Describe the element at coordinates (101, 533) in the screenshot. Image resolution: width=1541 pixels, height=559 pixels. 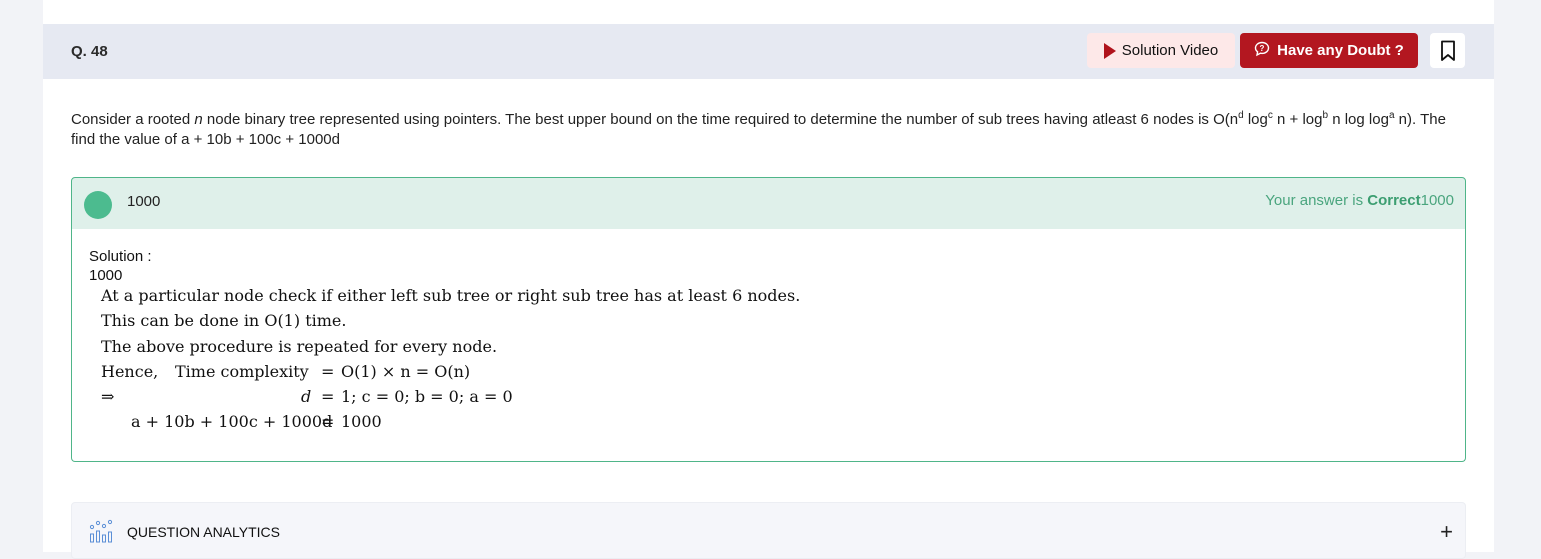
I see `analytics-chart-icon` at that location.